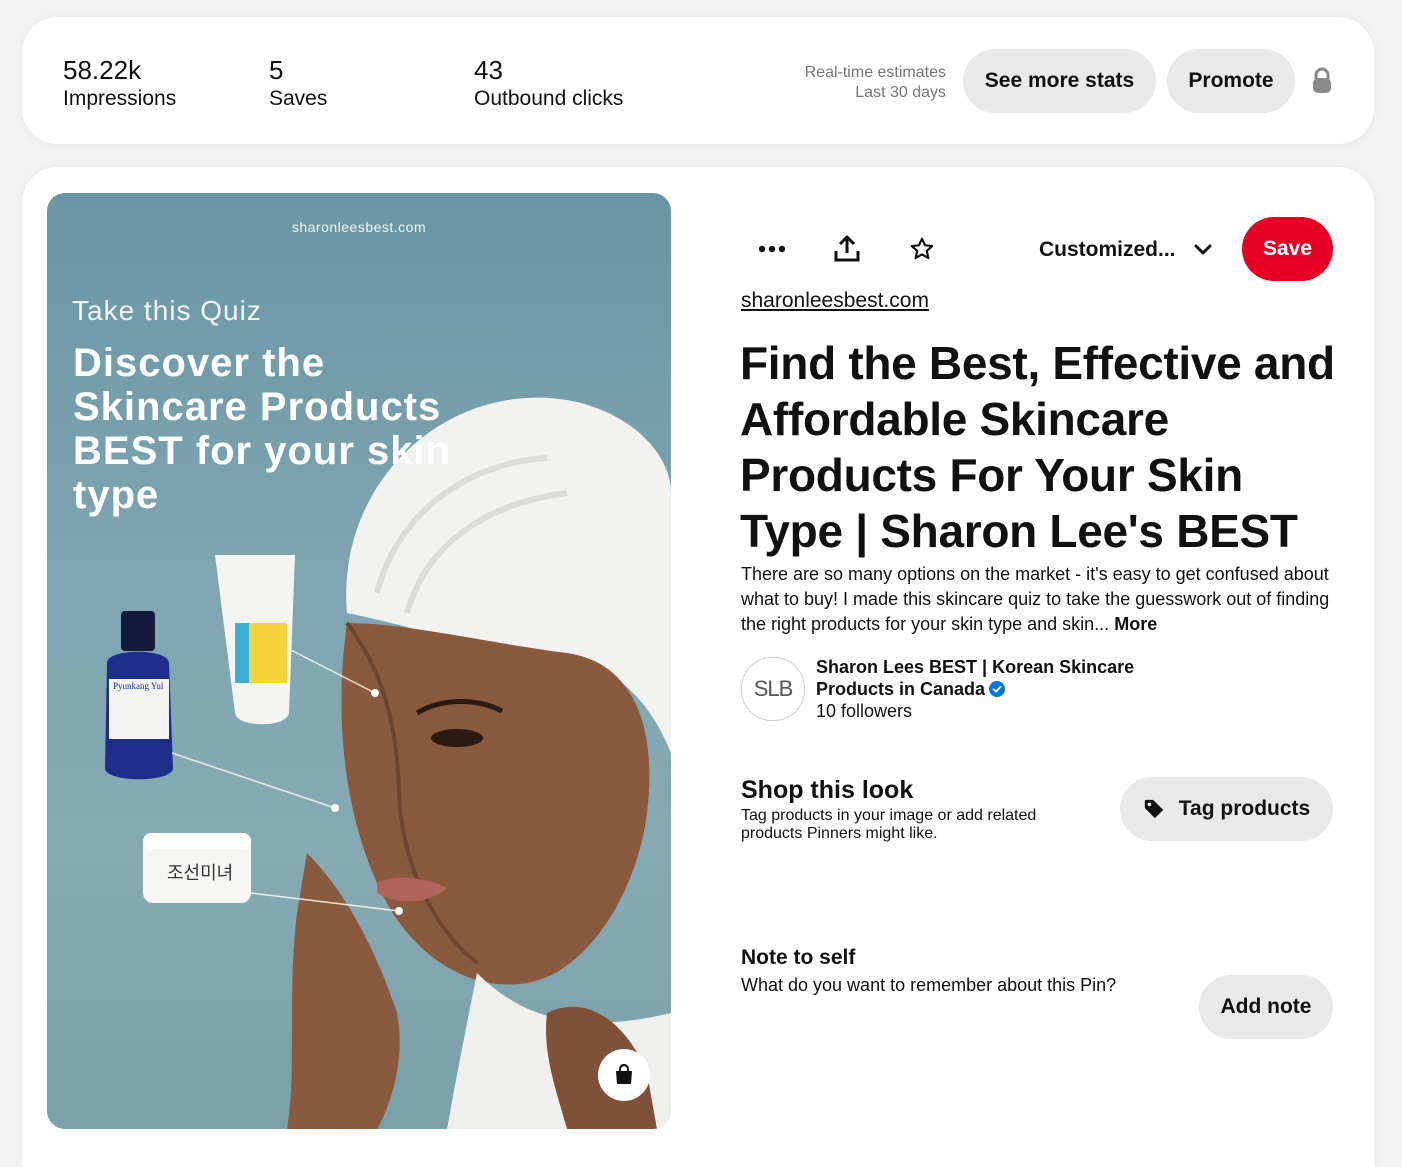 The height and width of the screenshot is (1167, 1402). Describe the element at coordinates (120, 98) in the screenshot. I see `stat-label: Impressions` at that location.